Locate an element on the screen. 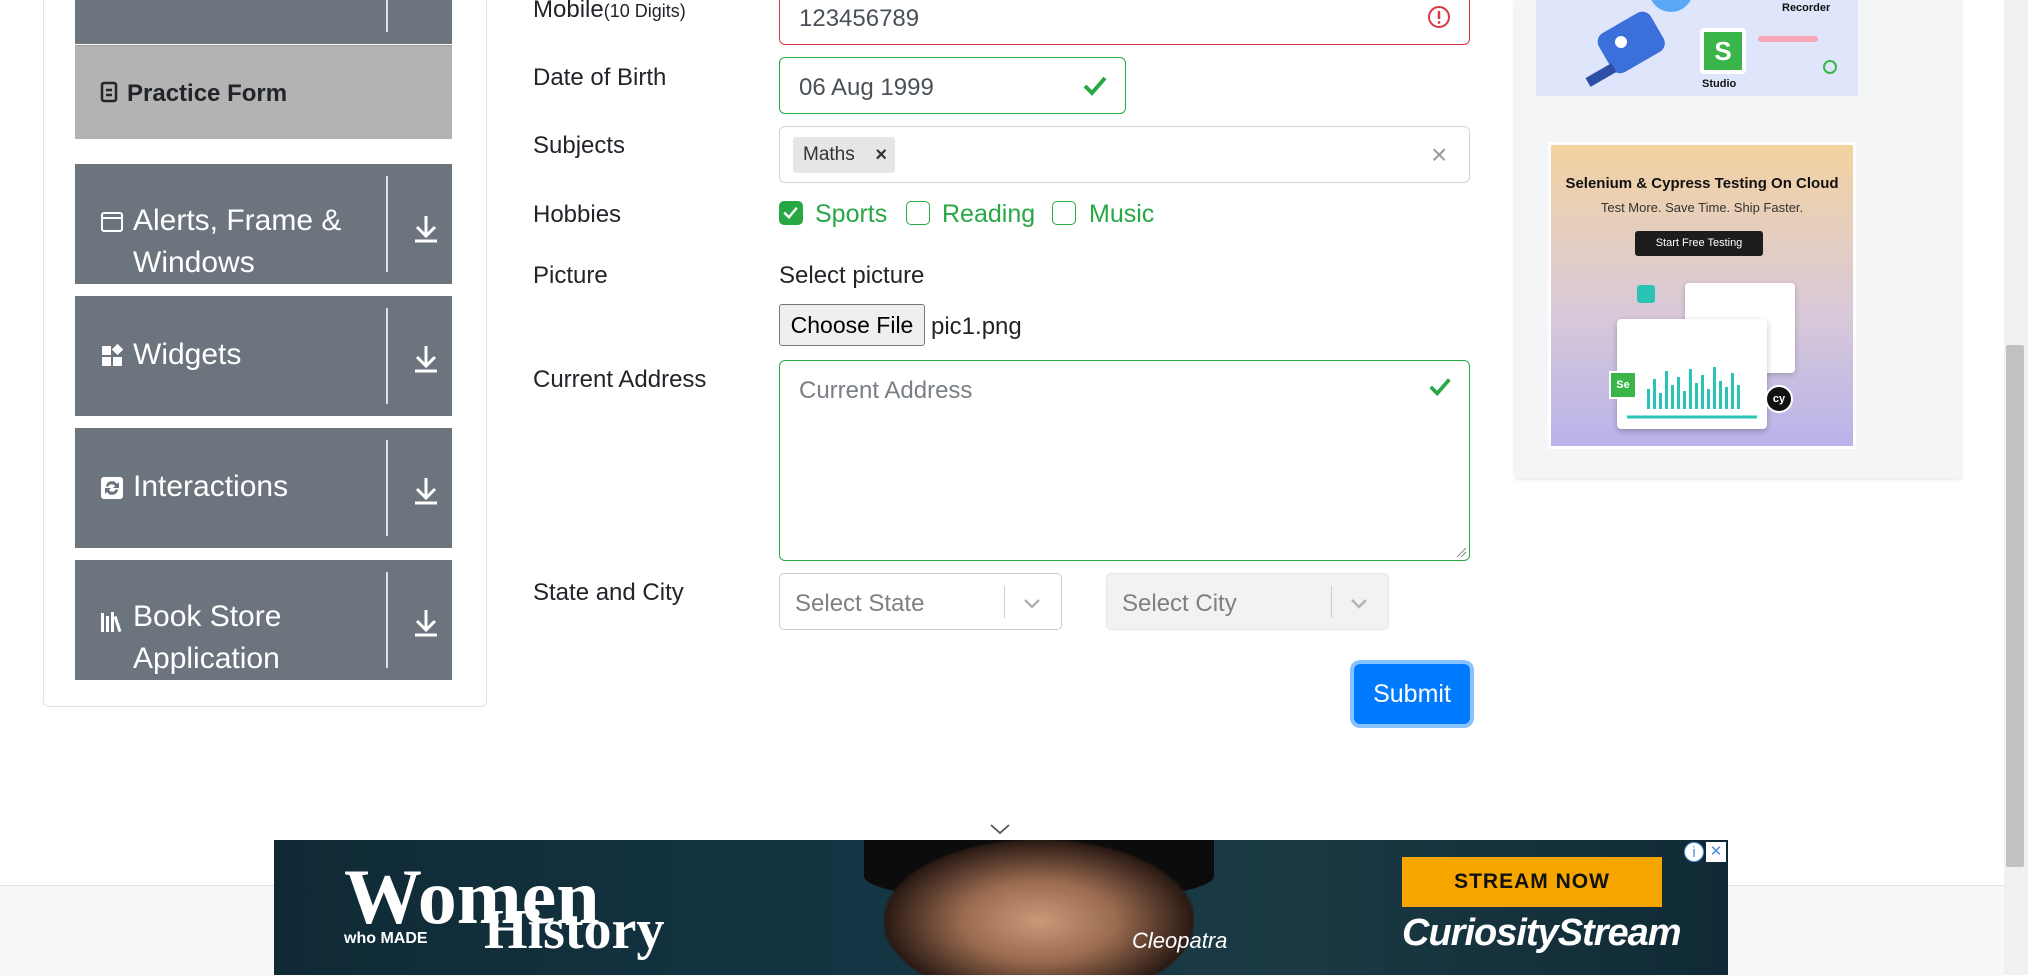  scrollbar-thumb is located at coordinates (2015, 606).